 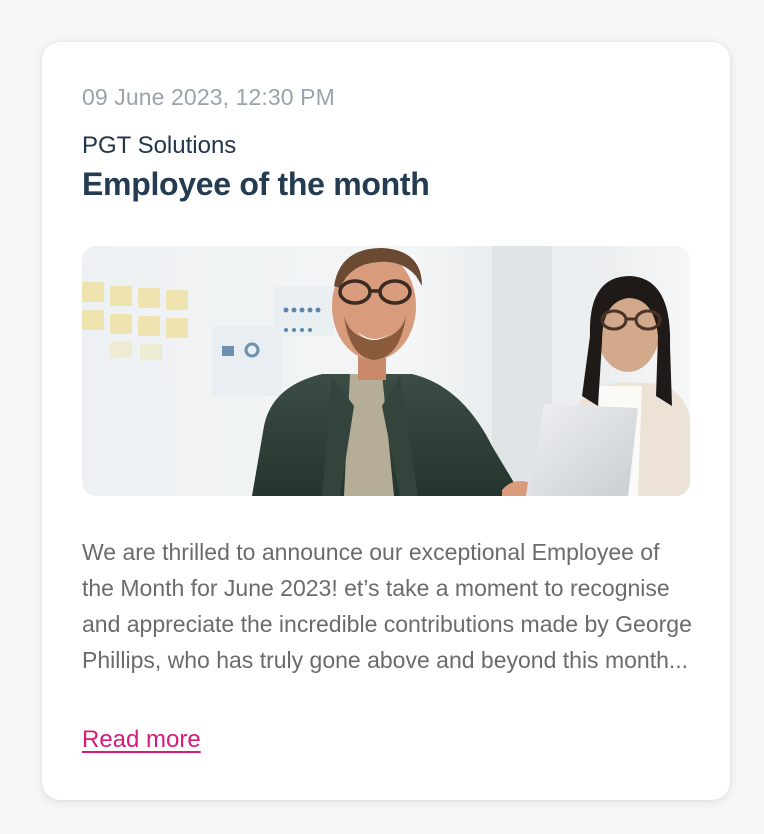 What do you see at coordinates (256, 184) in the screenshot?
I see `post-title: Employee of the month` at bounding box center [256, 184].